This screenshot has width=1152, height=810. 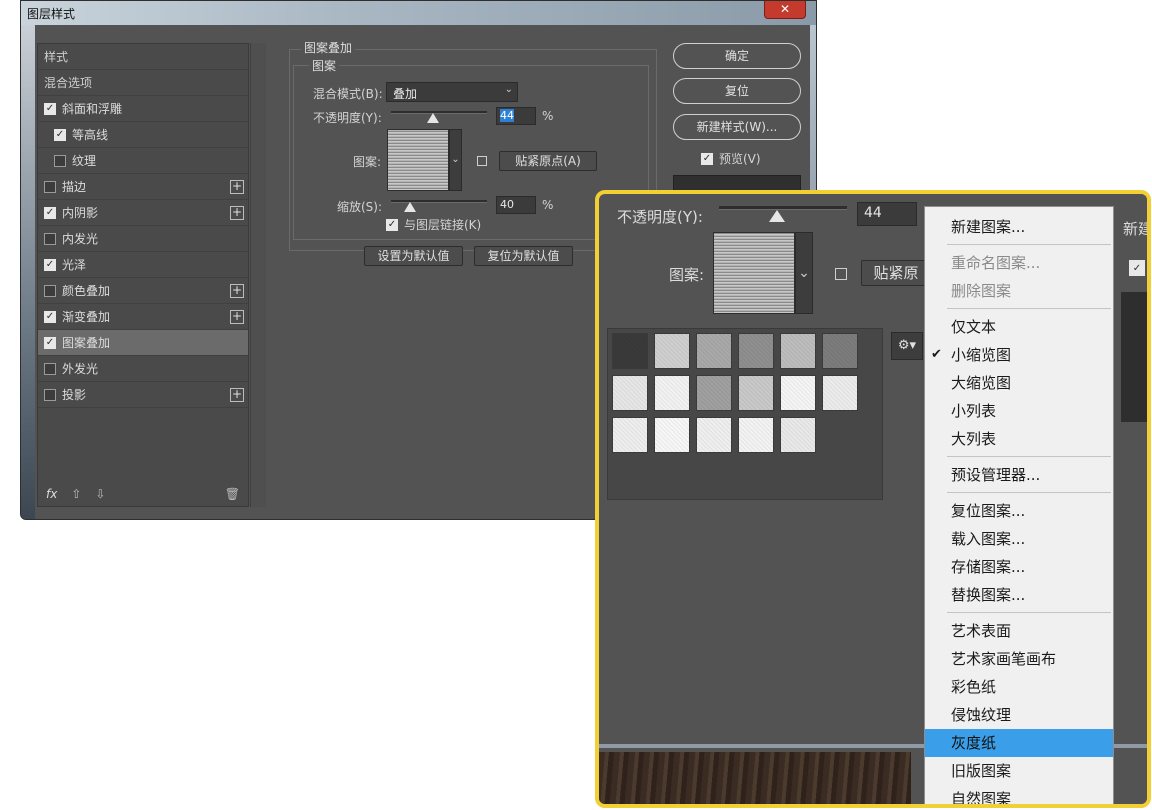 What do you see at coordinates (418, 13) in the screenshot?
I see `dialog-titlebar: 图层样式` at bounding box center [418, 13].